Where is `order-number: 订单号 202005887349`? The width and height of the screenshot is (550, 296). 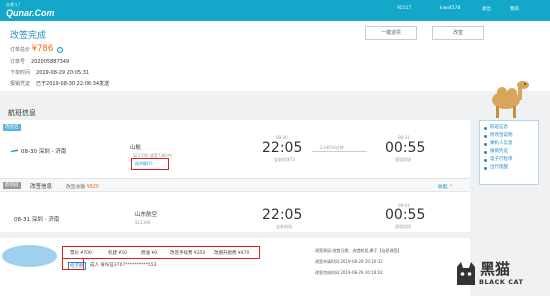 order-number: 订单号 202005887349 is located at coordinates (39, 61).